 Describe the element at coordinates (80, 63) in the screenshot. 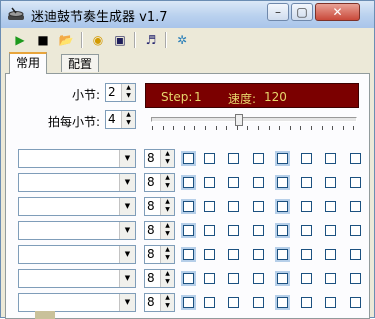

I see `tab-config: 配置` at that location.